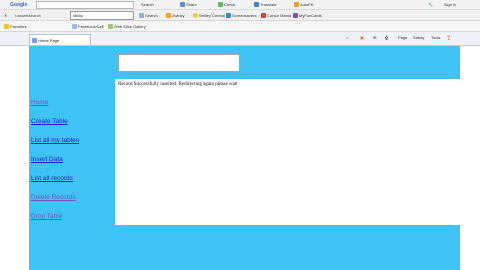  What do you see at coordinates (182, 4) in the screenshot?
I see `share-icon` at bounding box center [182, 4].